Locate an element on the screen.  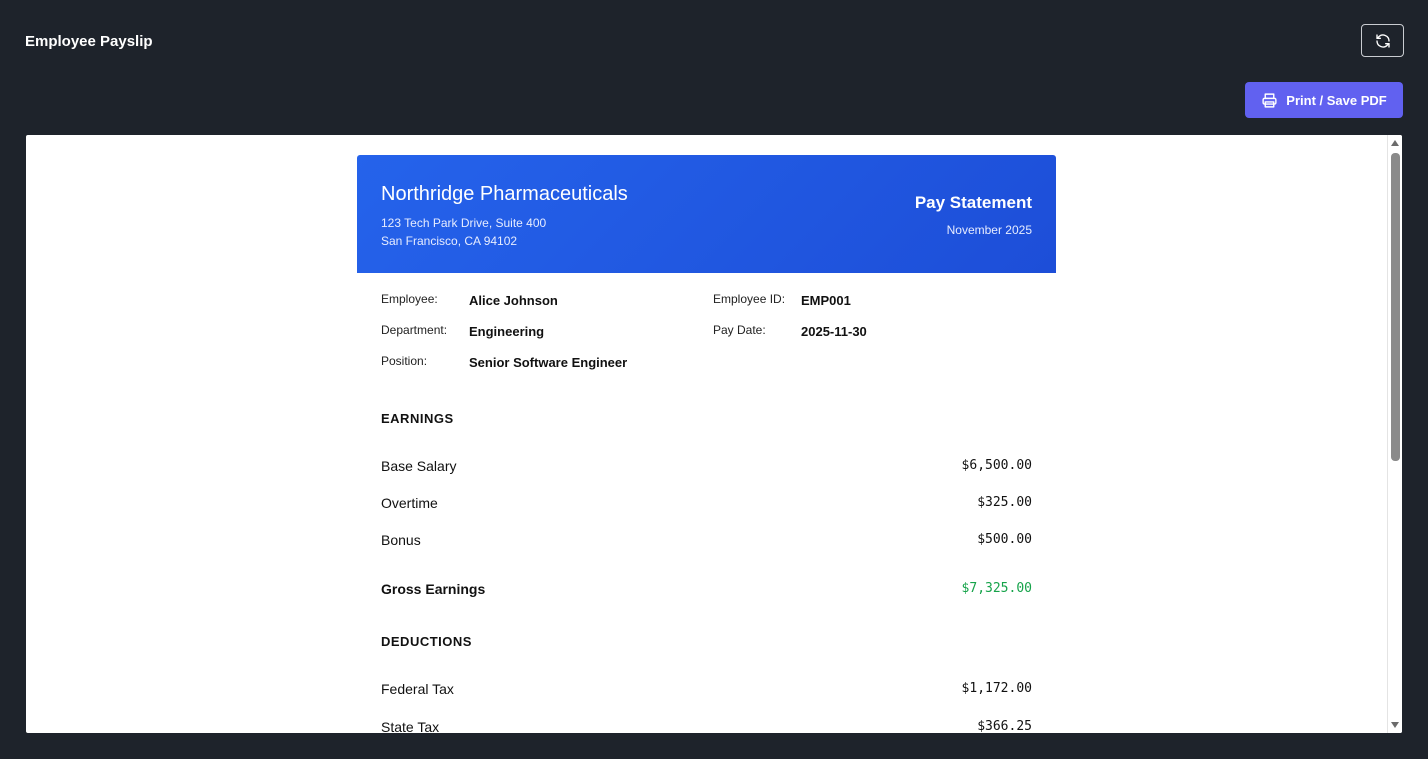
earning-amount: $500.00 is located at coordinates (1004, 539).